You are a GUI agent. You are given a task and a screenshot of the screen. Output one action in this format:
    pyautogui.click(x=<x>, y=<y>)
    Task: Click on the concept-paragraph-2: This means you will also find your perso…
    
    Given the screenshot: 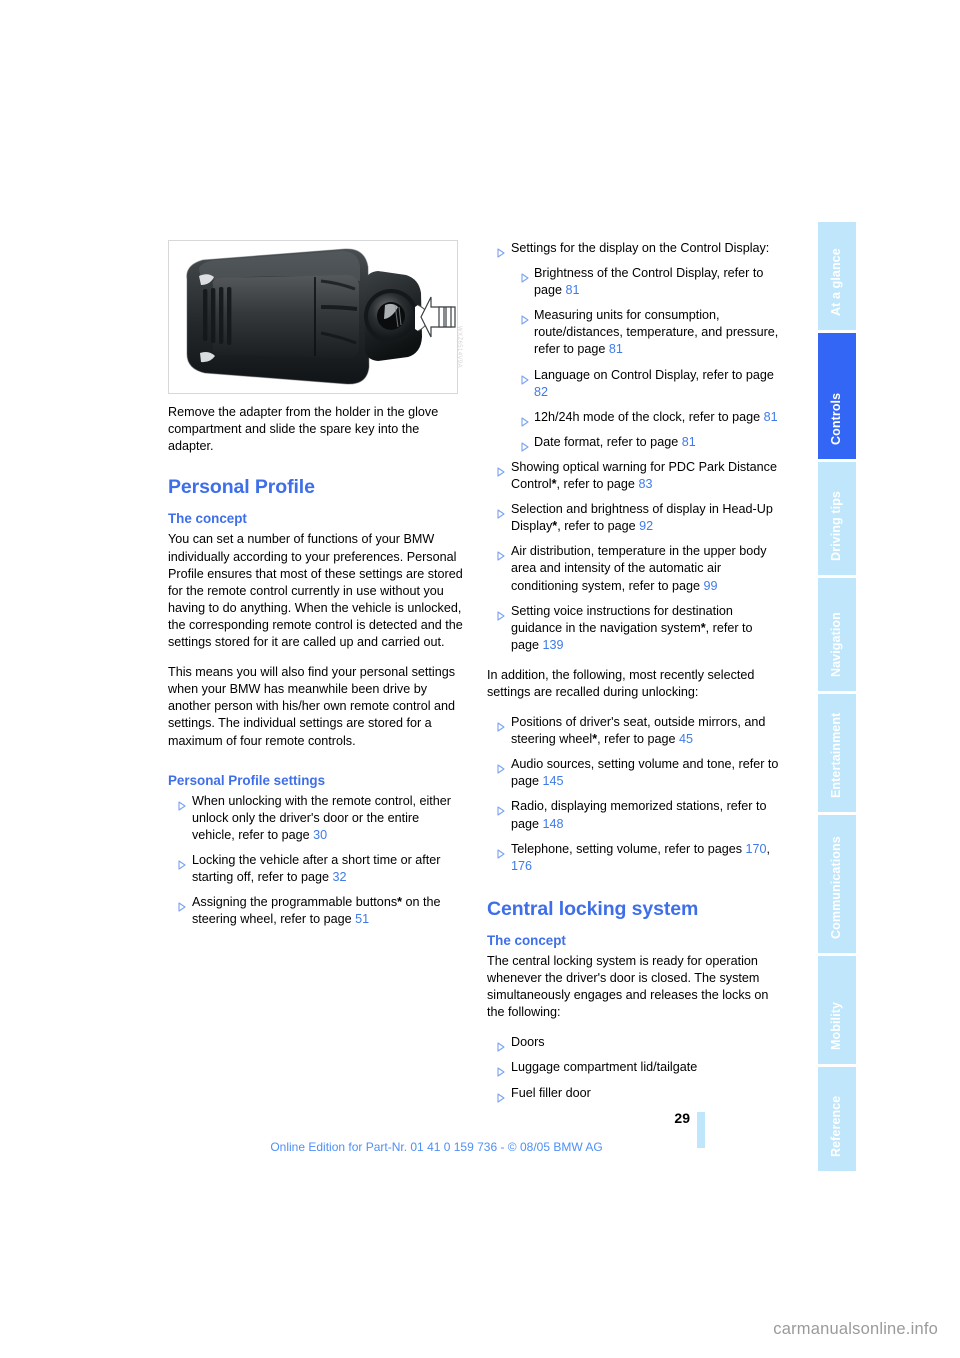 What is the action you would take?
    pyautogui.click(x=312, y=706)
    